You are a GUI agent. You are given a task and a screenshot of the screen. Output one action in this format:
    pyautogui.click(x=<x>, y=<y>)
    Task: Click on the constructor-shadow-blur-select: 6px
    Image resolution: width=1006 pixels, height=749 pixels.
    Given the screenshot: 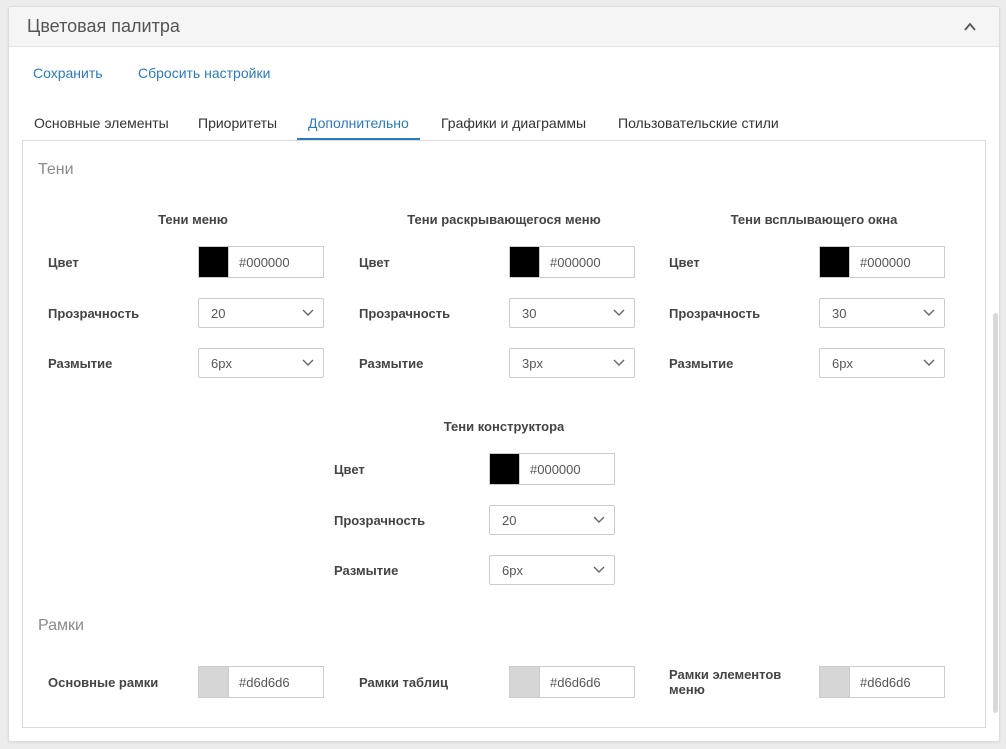 What is the action you would take?
    pyautogui.click(x=552, y=570)
    